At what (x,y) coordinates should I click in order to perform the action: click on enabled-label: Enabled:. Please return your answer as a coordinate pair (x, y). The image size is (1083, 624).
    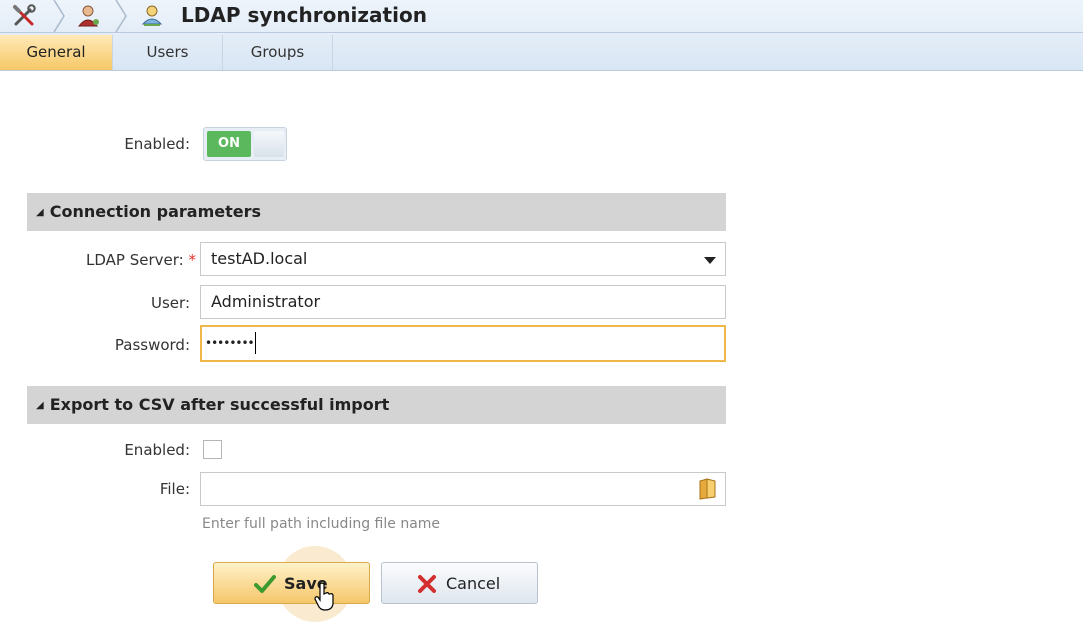
    Looking at the image, I should click on (157, 144).